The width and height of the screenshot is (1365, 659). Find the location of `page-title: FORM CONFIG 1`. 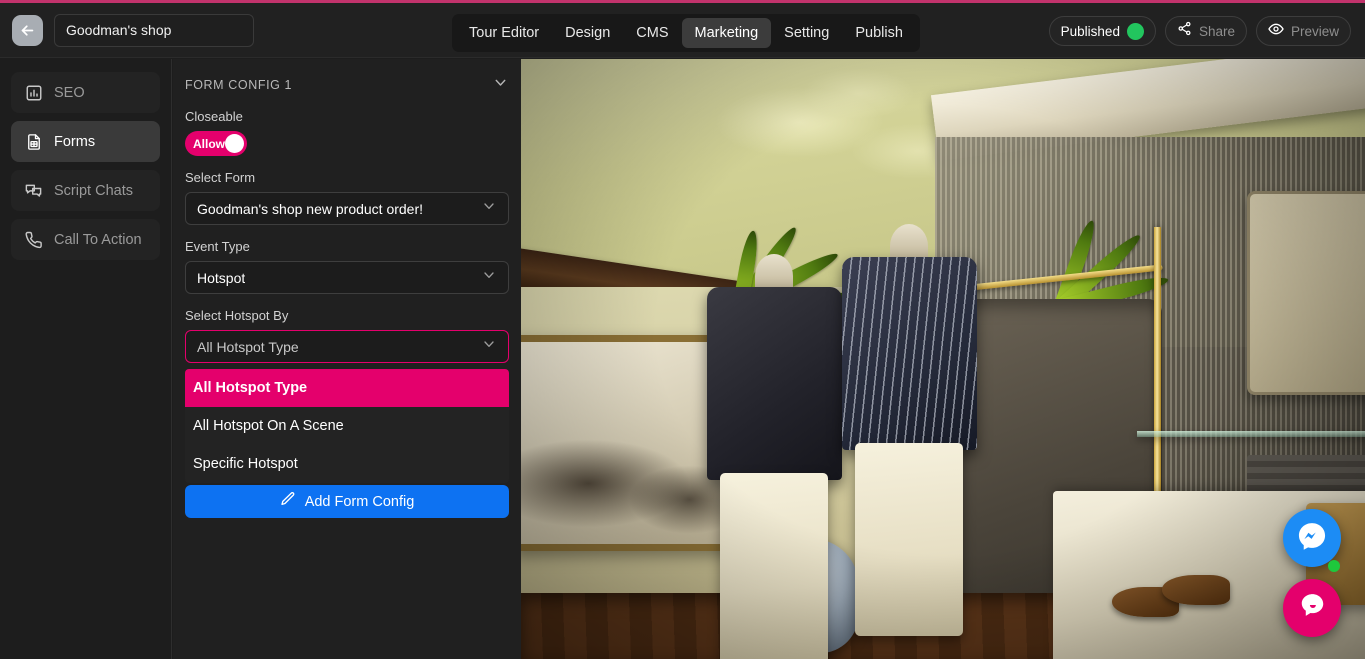

page-title: FORM CONFIG 1 is located at coordinates (239, 85).